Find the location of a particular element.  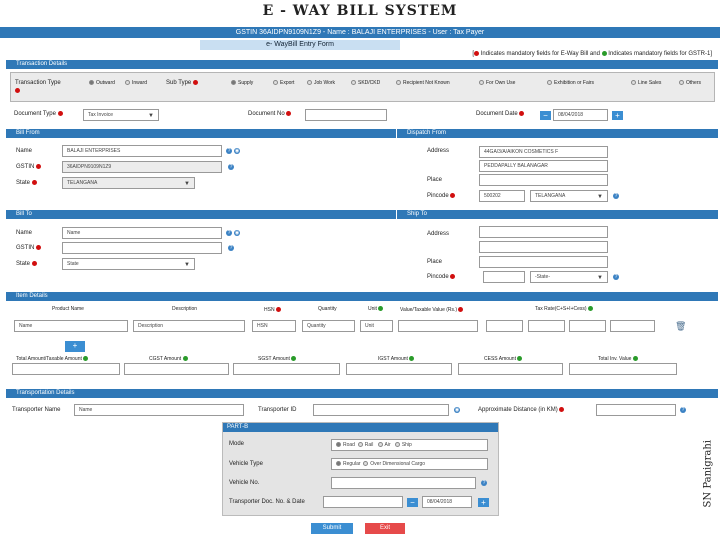

doc-date-plus-button: + is located at coordinates (483, 502).